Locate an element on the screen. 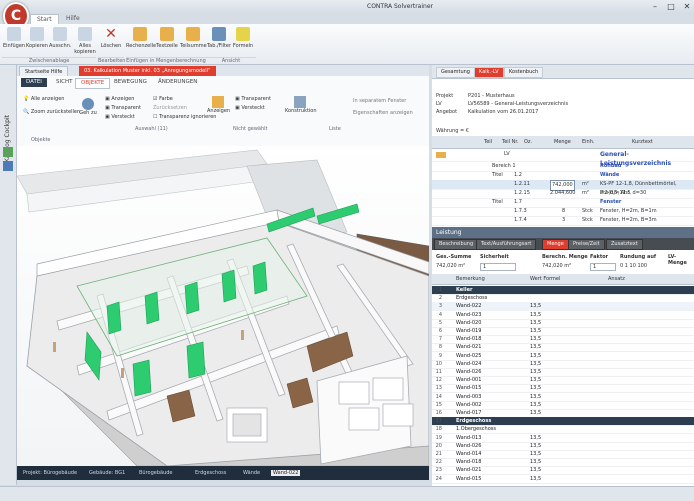 The height and width of the screenshot is (501, 694). qty-name: Wand-001 is located at coordinates (468, 380).